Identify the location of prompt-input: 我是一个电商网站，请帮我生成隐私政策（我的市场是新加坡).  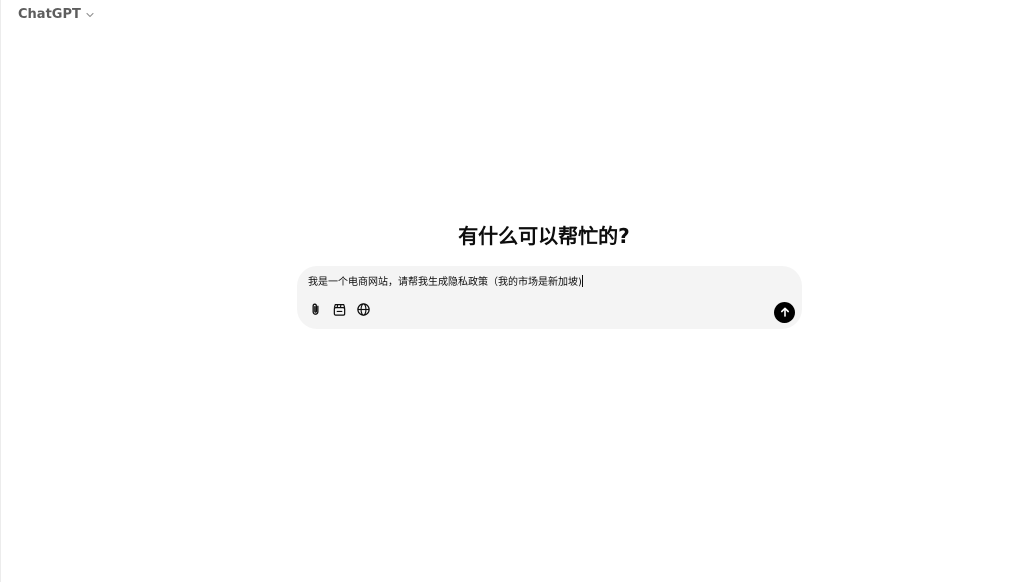
(543, 283).